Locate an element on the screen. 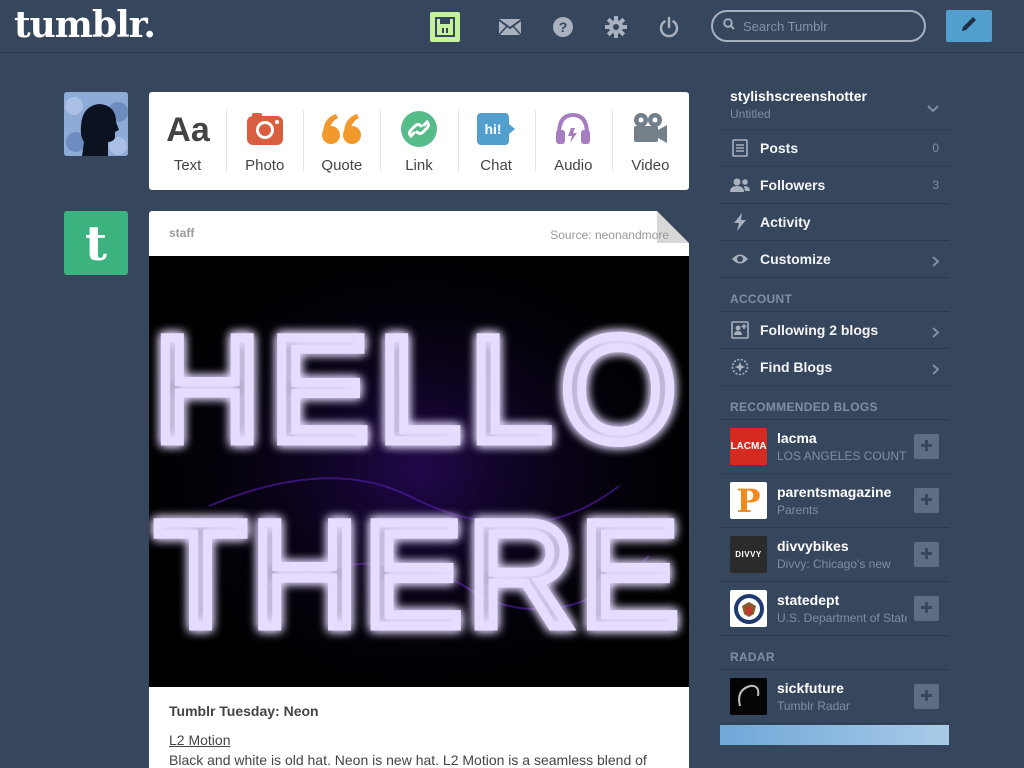 This screenshot has height=768, width=1024. eye-icon is located at coordinates (740, 259).